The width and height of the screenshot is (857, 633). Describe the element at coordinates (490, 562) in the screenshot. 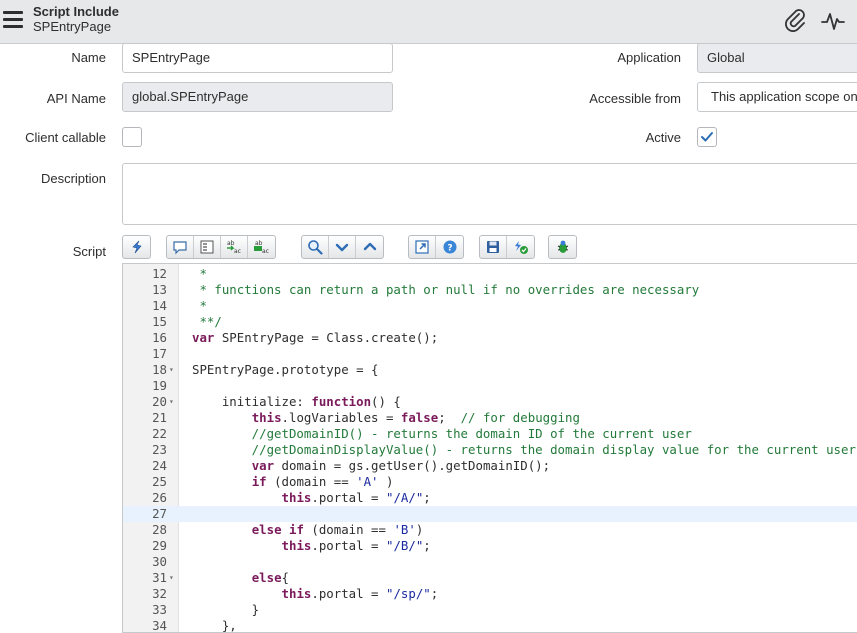

I see `code-line: 30` at that location.